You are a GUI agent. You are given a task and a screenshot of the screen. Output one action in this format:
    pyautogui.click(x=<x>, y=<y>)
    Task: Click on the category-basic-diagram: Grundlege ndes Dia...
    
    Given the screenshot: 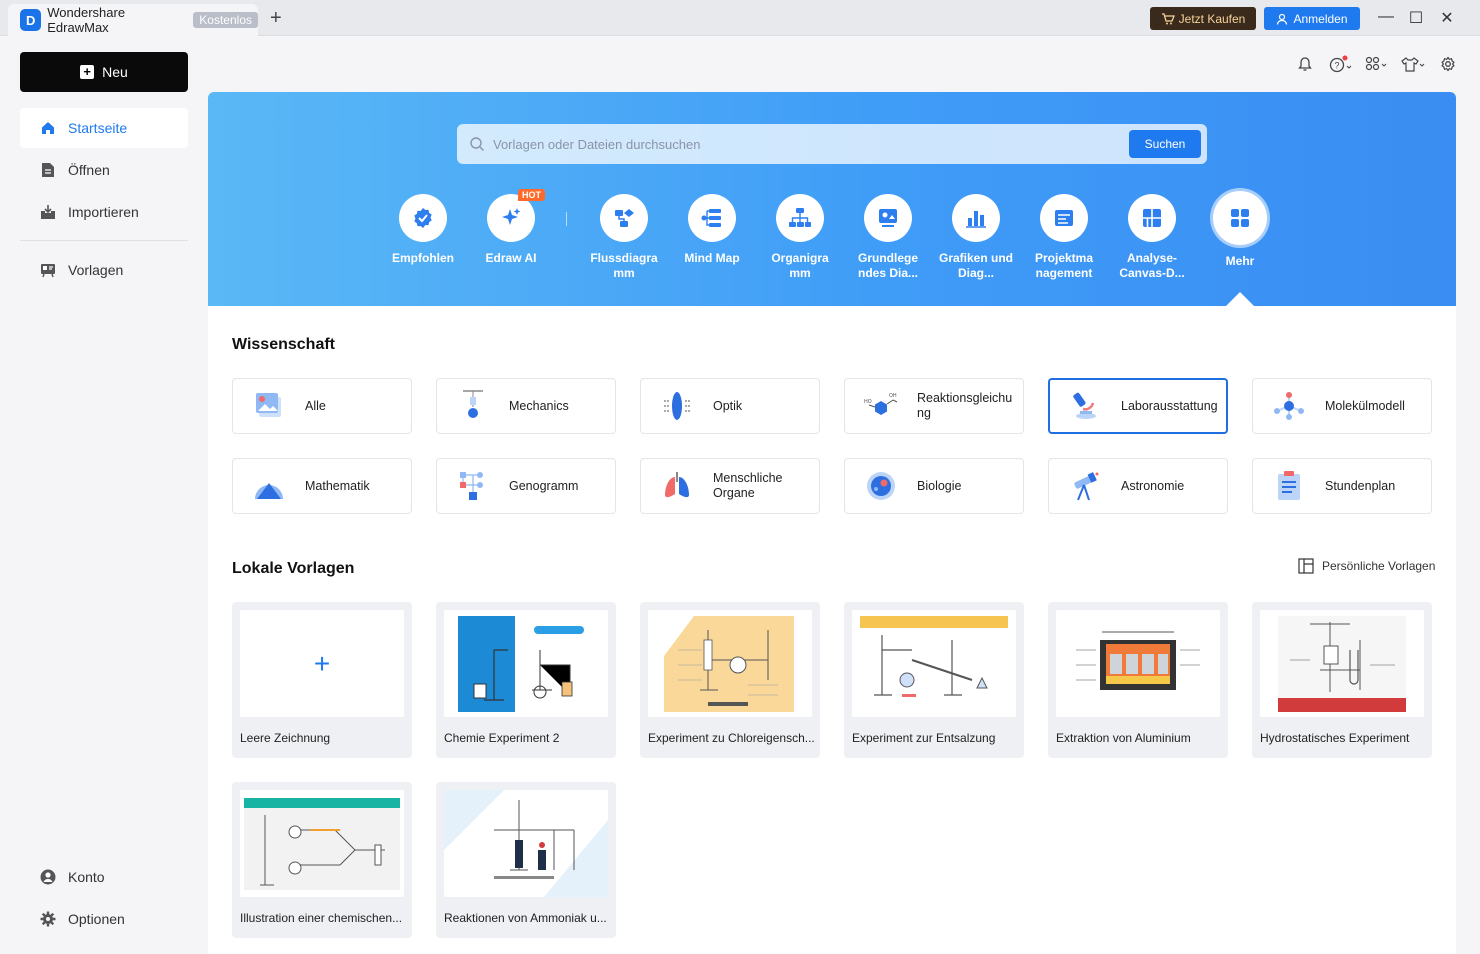 What is the action you would take?
    pyautogui.click(x=888, y=236)
    